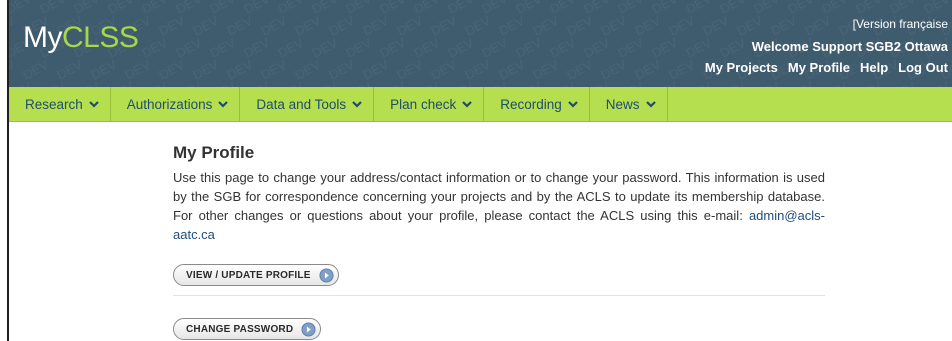  Describe the element at coordinates (819, 67) in the screenshot. I see `my-profile-link: My Profile` at that location.